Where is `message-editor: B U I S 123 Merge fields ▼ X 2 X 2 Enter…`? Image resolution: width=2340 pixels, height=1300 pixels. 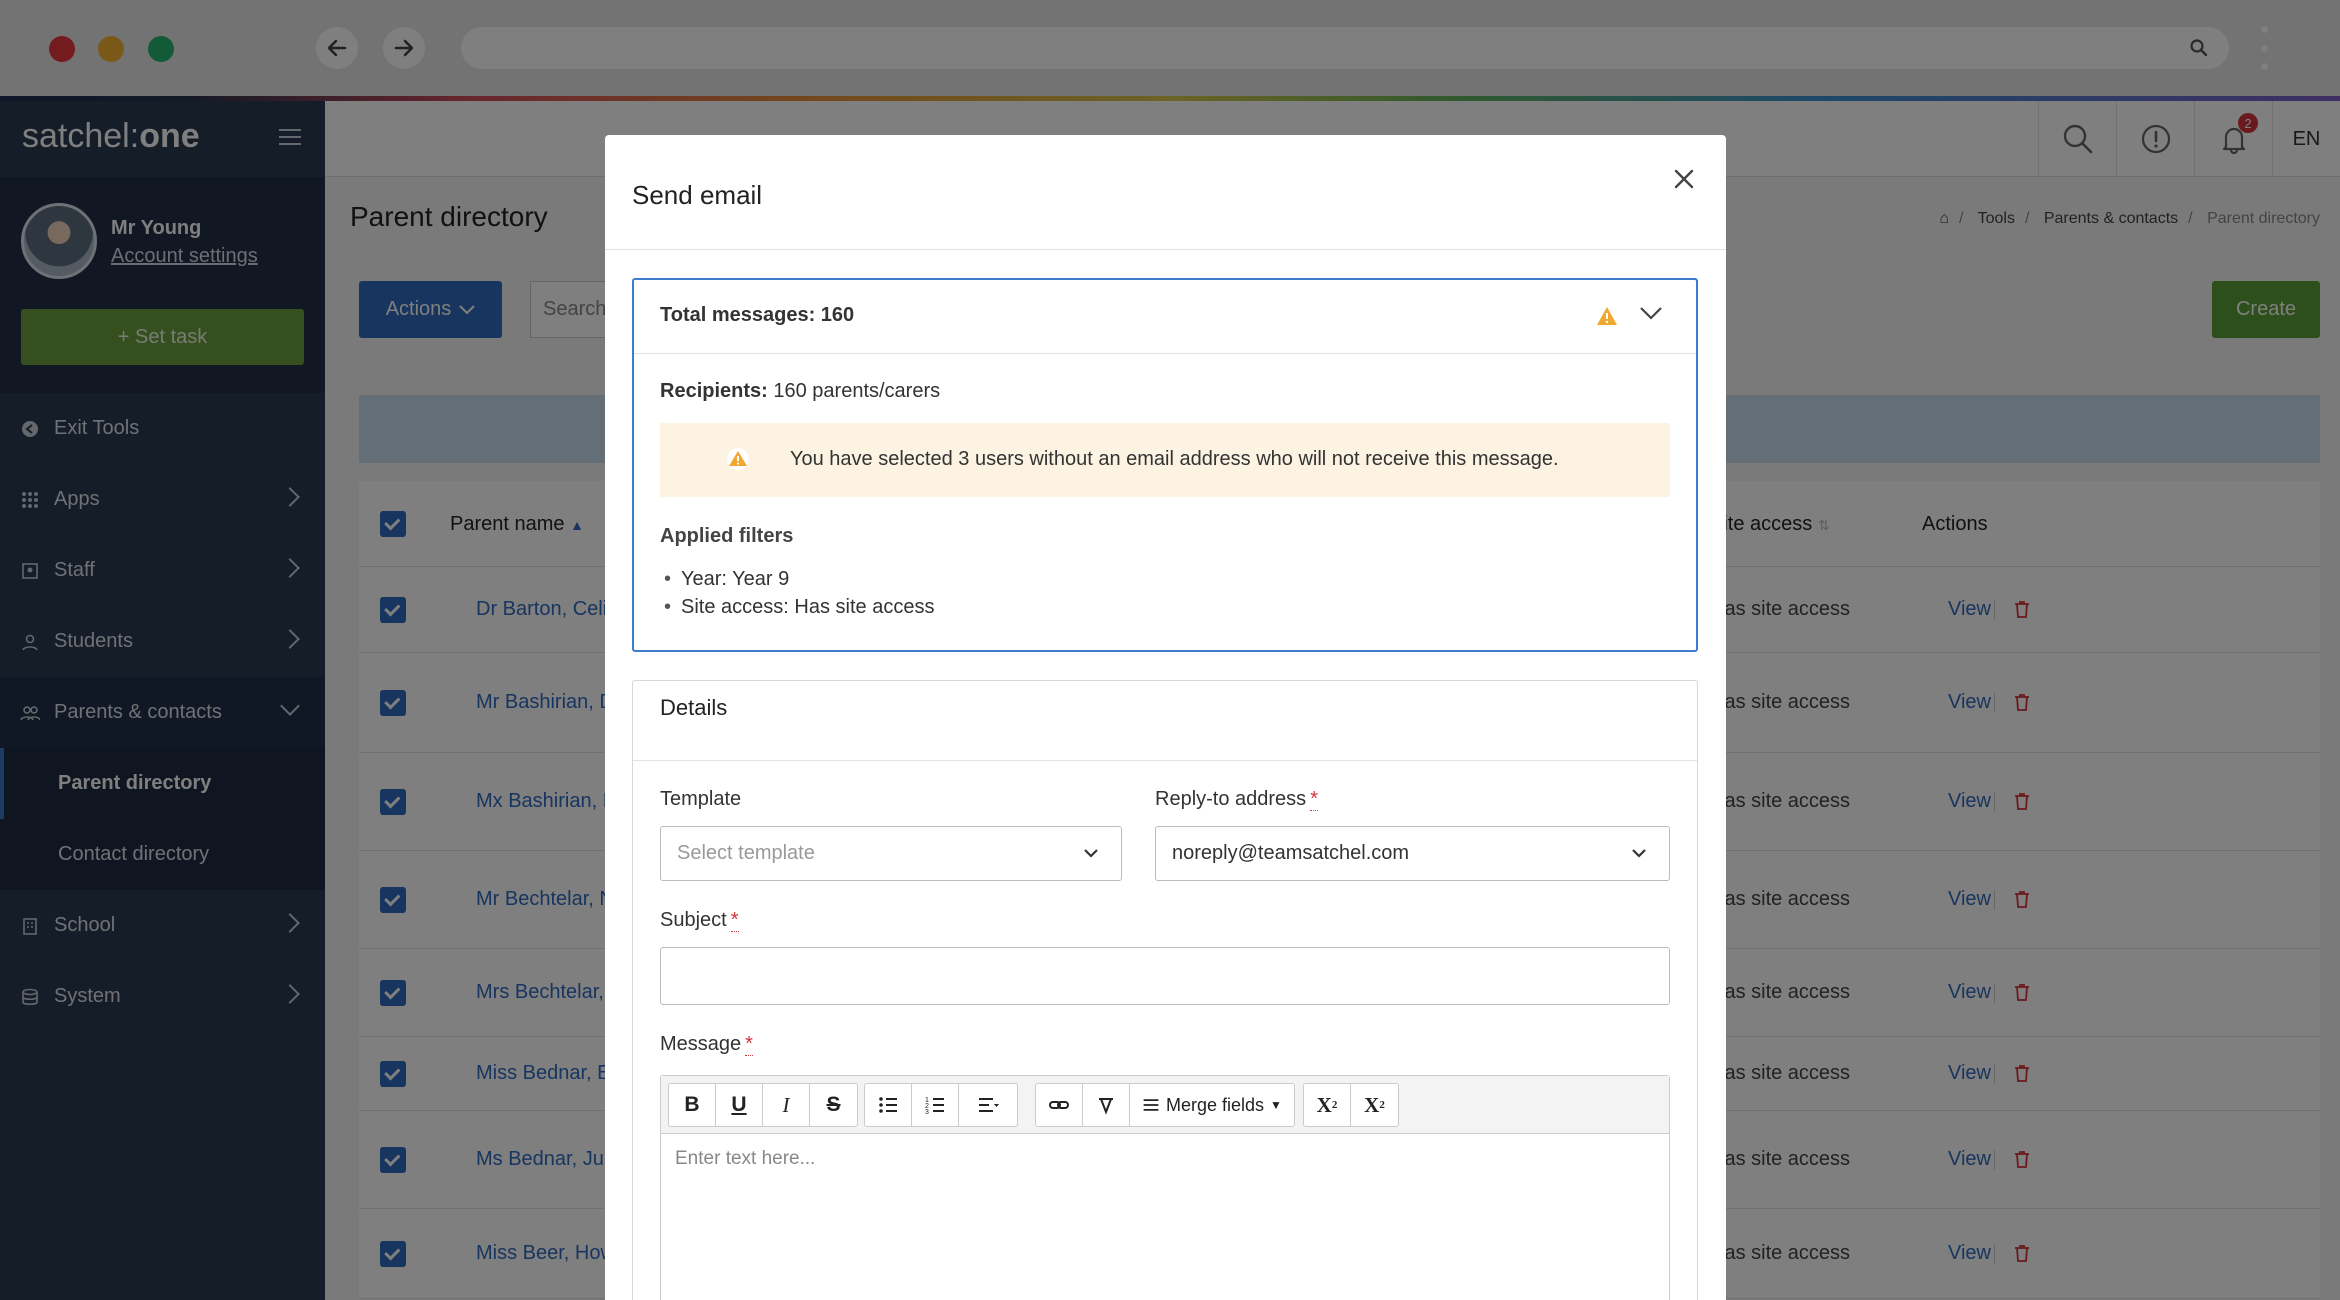 message-editor: B U I S 123 Merge fields ▼ X 2 X 2 Enter… is located at coordinates (1165, 1187).